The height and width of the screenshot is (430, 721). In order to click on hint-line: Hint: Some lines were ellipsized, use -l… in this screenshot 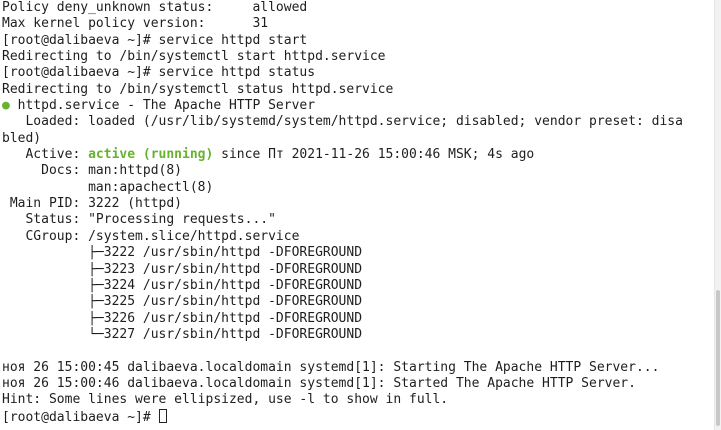, I will do `click(225, 400)`.